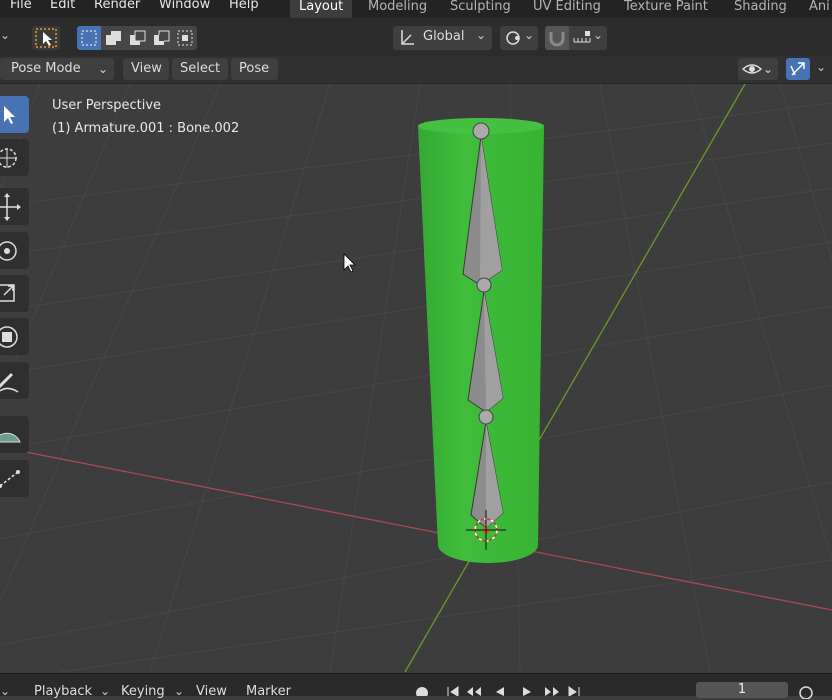 The height and width of the screenshot is (700, 832). Describe the element at coordinates (107, 105) in the screenshot. I see `view-perspective-label: User Perspective` at that location.